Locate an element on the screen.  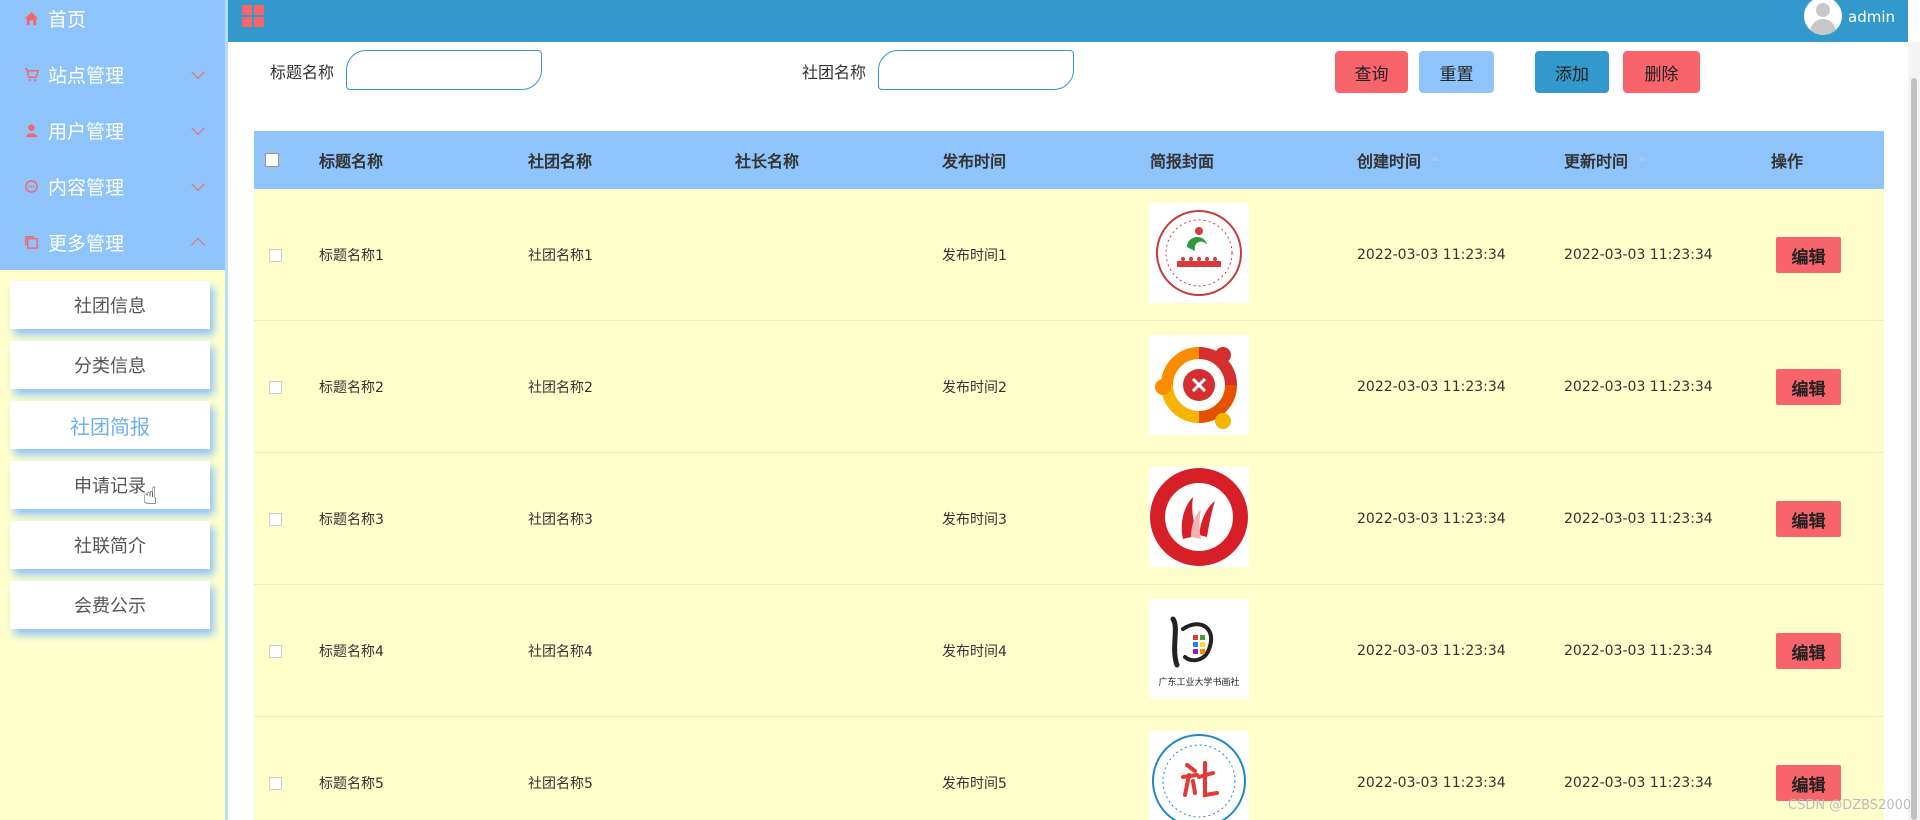
submenu-item-label: 社联简介 is located at coordinates (110, 546).